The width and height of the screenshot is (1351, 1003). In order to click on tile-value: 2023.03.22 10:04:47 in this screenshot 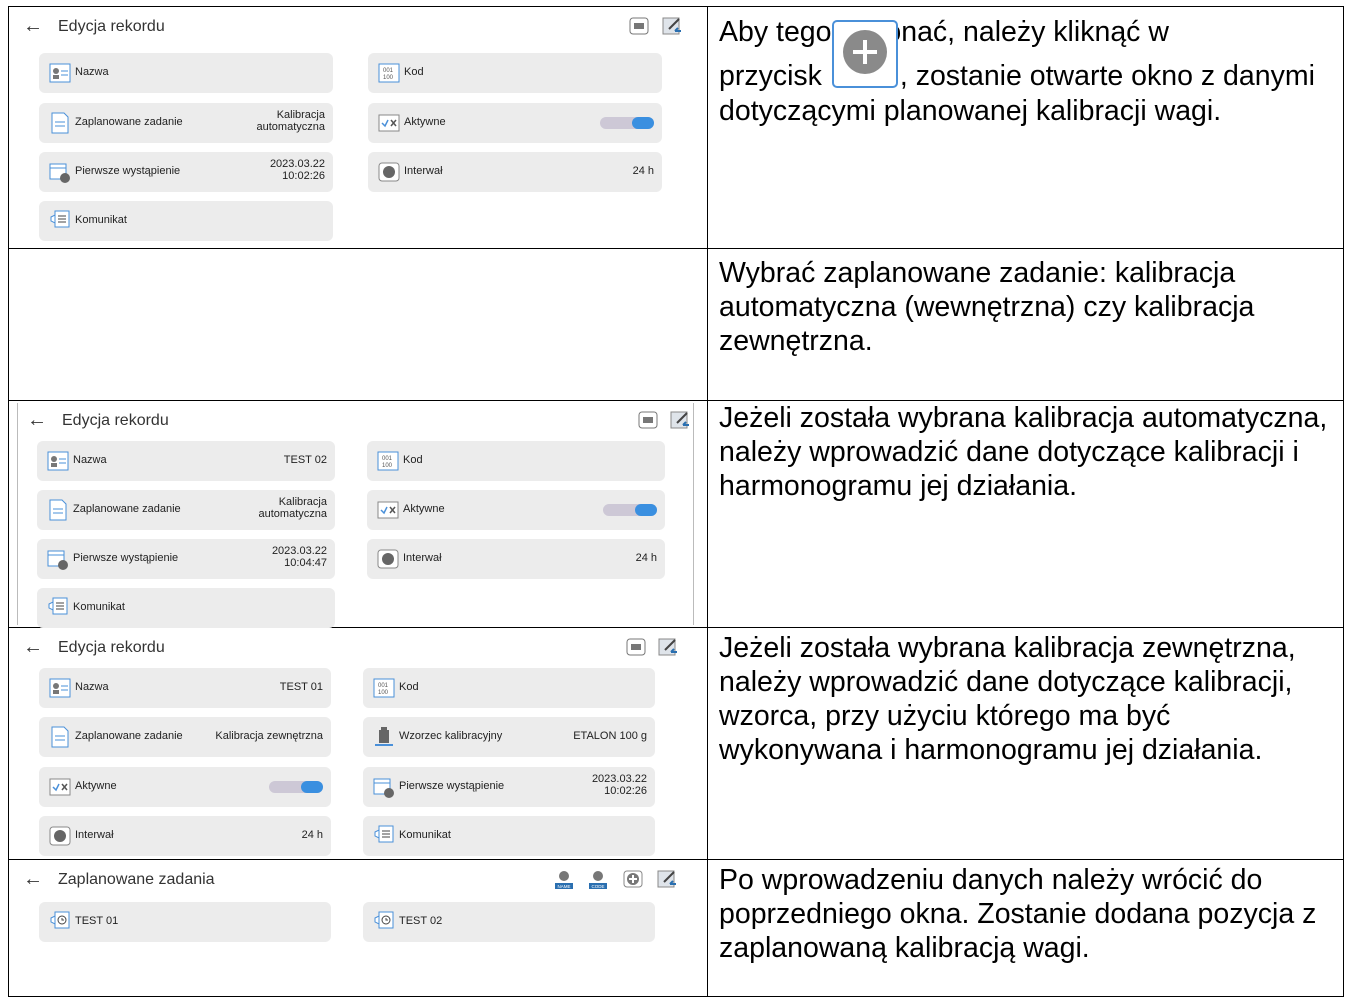, I will do `click(299, 557)`.